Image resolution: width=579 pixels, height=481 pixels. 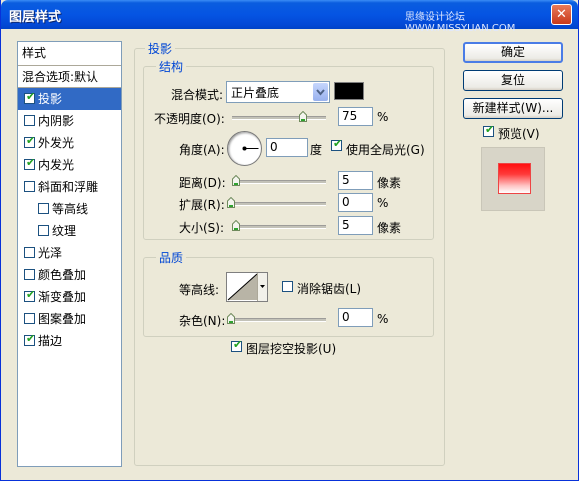 What do you see at coordinates (244, 148) in the screenshot?
I see `angle-dial` at bounding box center [244, 148].